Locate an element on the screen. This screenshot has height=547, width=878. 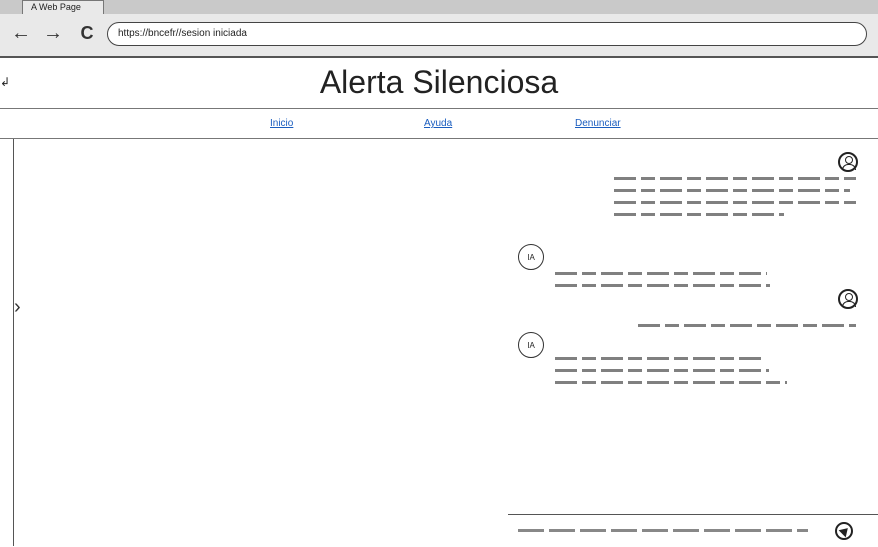
forward-button: → is located at coordinates (53, 33).